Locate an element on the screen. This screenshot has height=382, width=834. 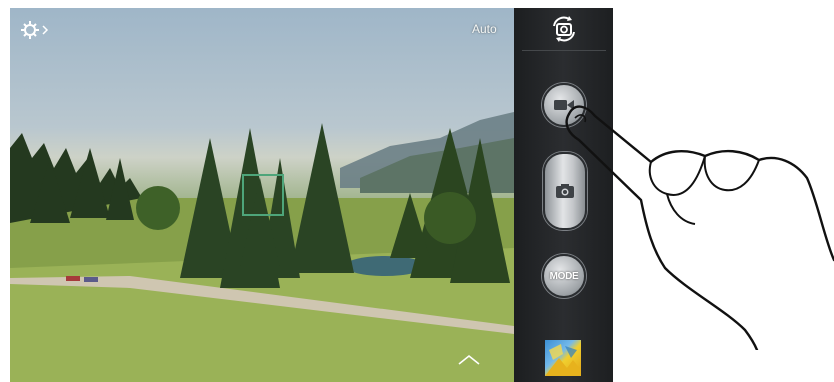
camera-icon is located at coordinates (565, 191).